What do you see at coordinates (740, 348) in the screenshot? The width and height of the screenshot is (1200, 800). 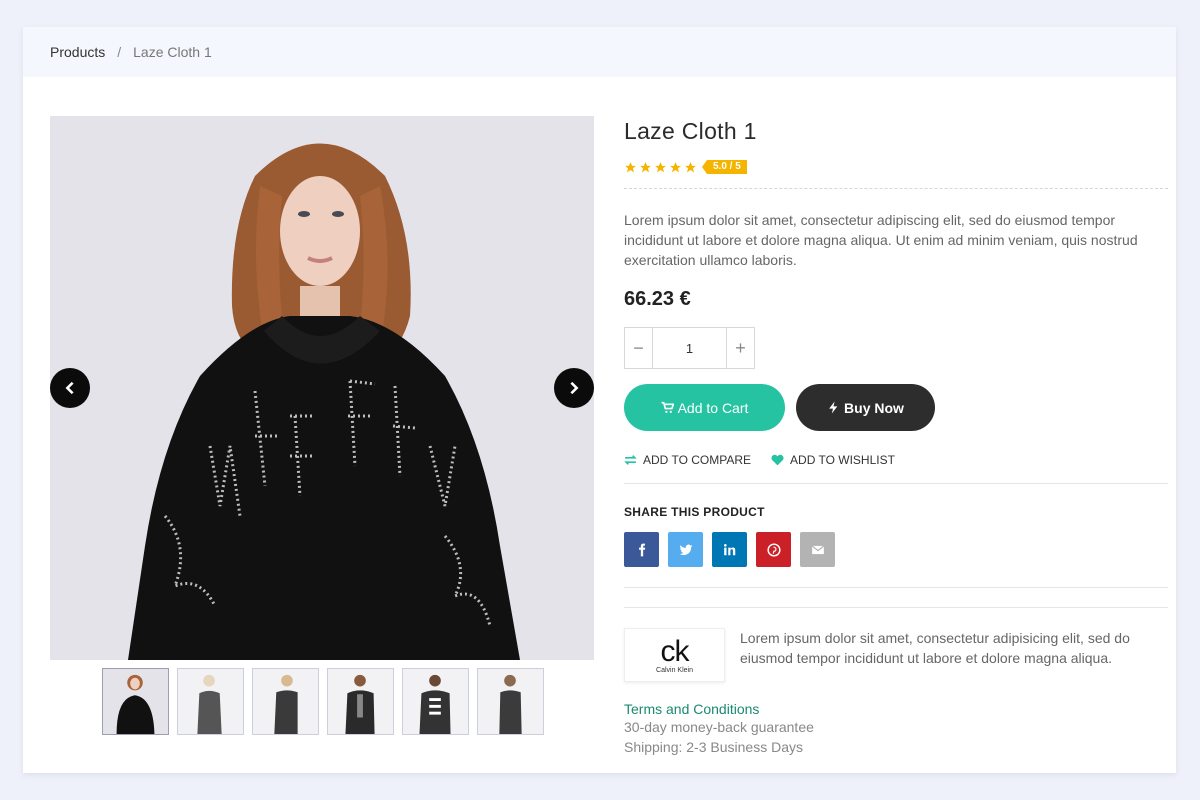 I see `quantity-increase-button: +` at bounding box center [740, 348].